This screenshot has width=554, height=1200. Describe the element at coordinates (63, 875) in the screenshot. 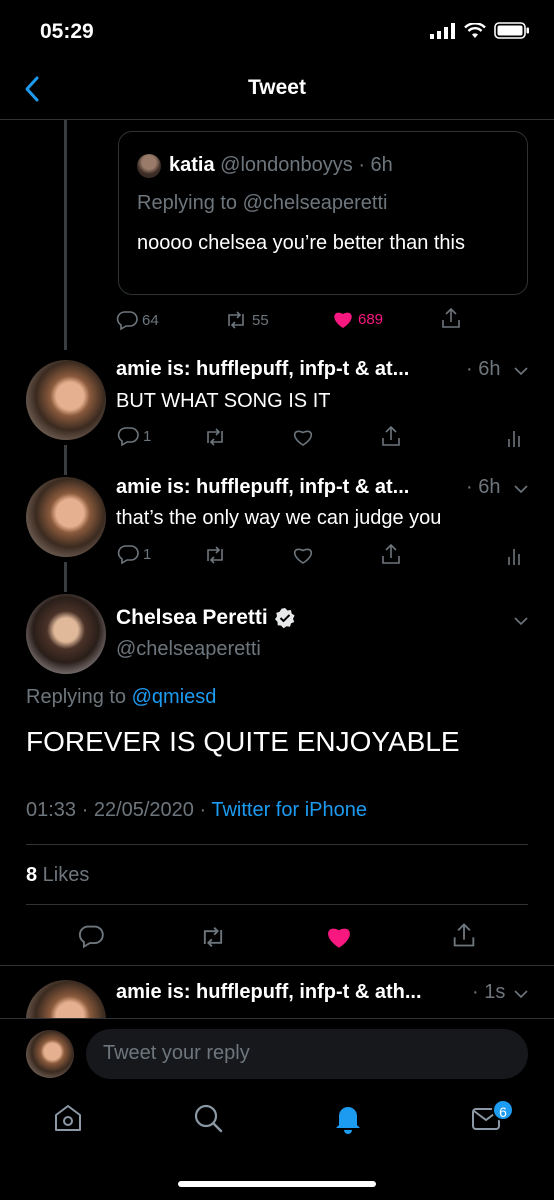

I see `likes-label: Likes` at that location.